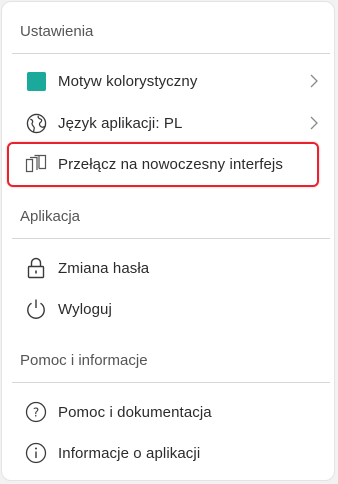 The height and width of the screenshot is (484, 338). I want to click on menu-item-label: Zmiana hasła, so click(104, 268).